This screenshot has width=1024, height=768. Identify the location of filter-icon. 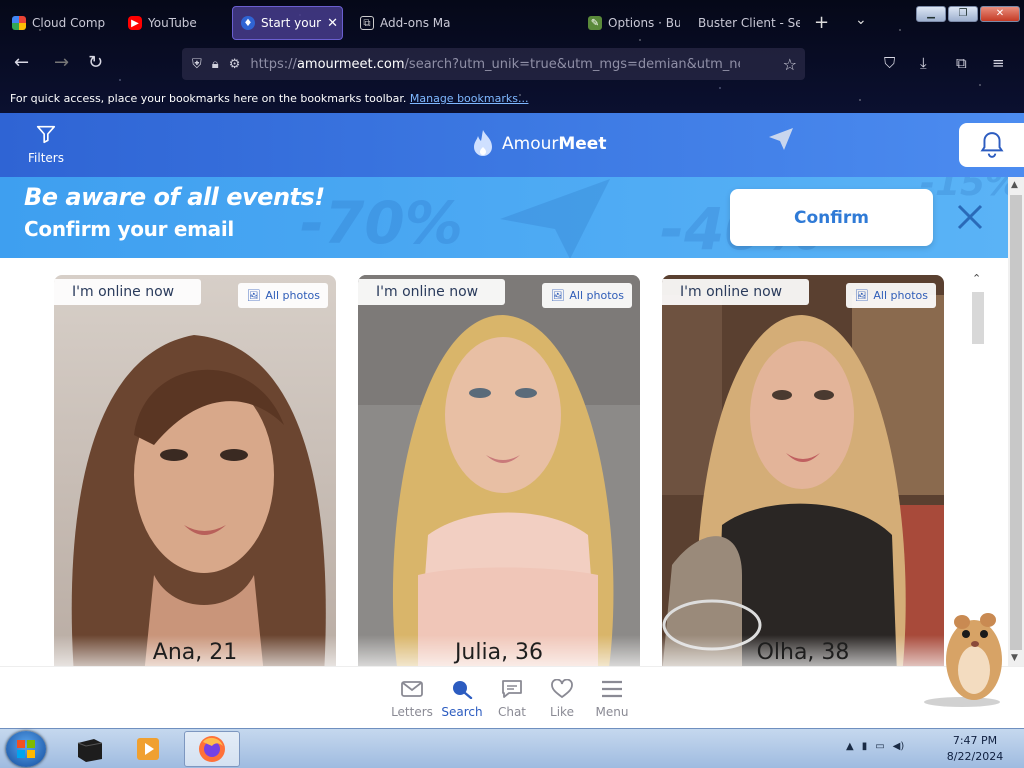
(46, 134).